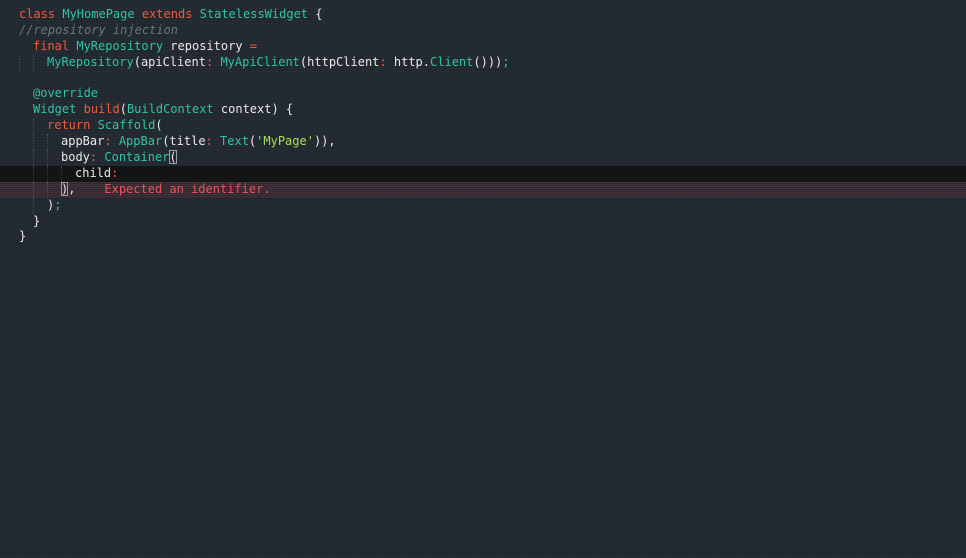 The image size is (966, 558). What do you see at coordinates (83, 141) in the screenshot?
I see `named-arg: appBar` at bounding box center [83, 141].